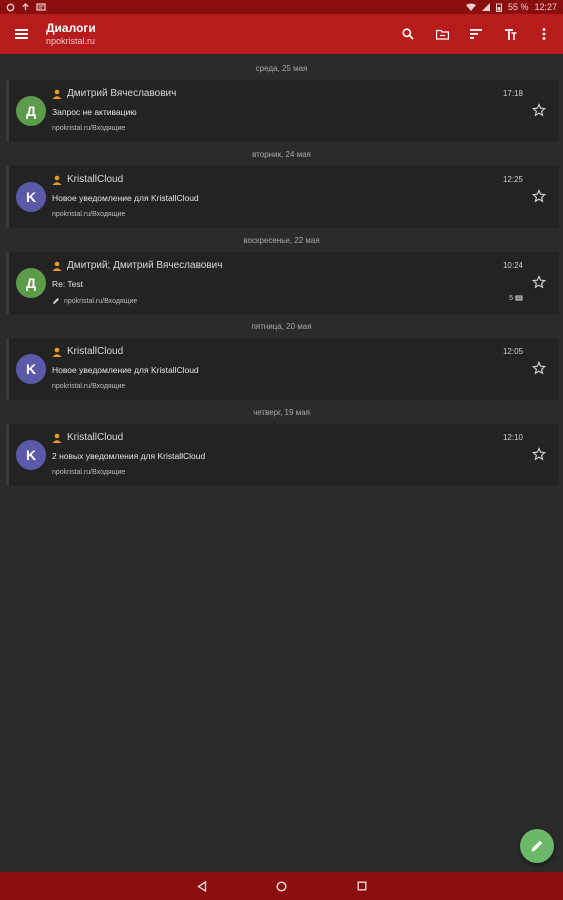 Image resolution: width=563 pixels, height=900 pixels. I want to click on message-count: 5, so click(516, 298).